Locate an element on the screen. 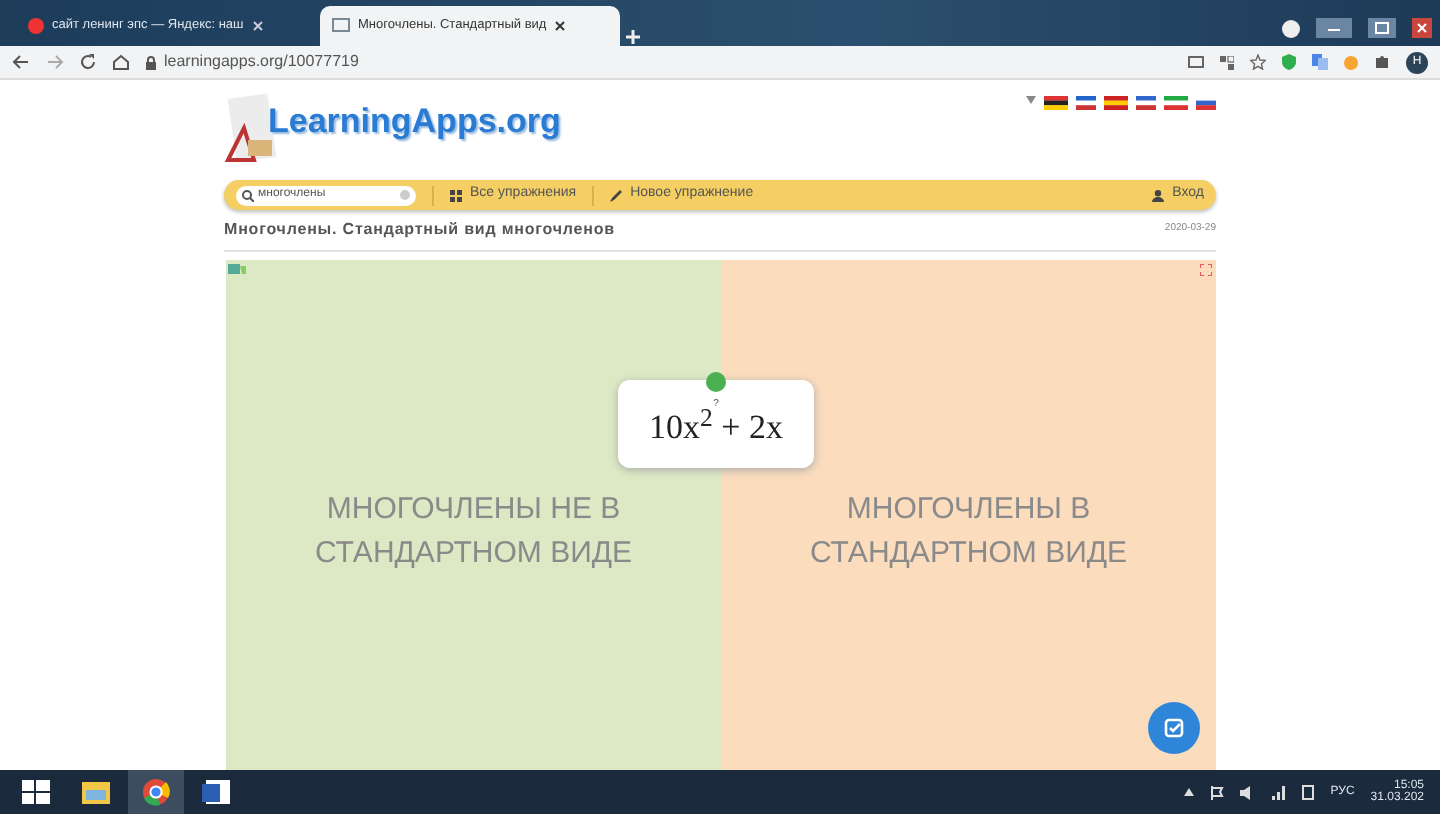 Image resolution: width=1440 pixels, height=814 pixels. fullscreen-icon is located at coordinates (1206, 270).